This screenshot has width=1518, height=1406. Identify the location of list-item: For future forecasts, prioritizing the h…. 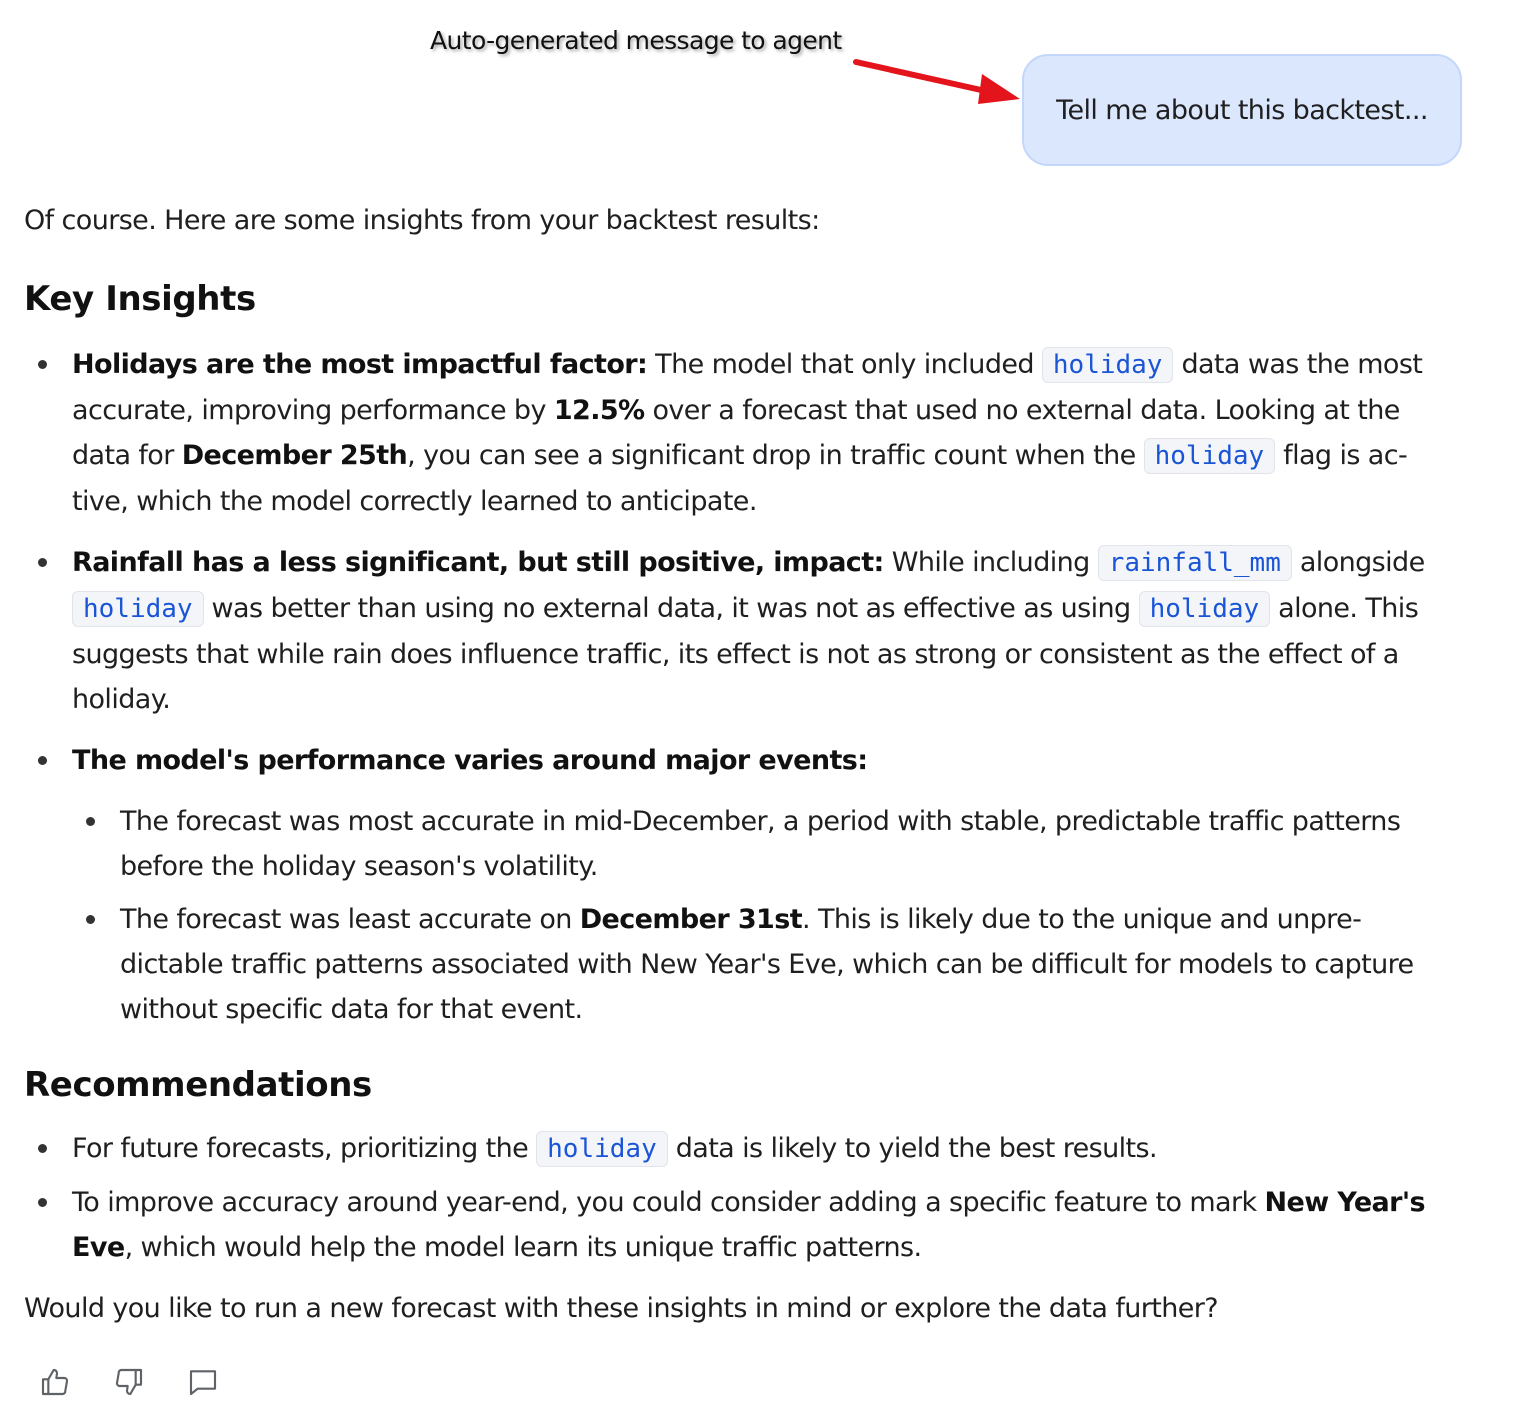
(739, 1149).